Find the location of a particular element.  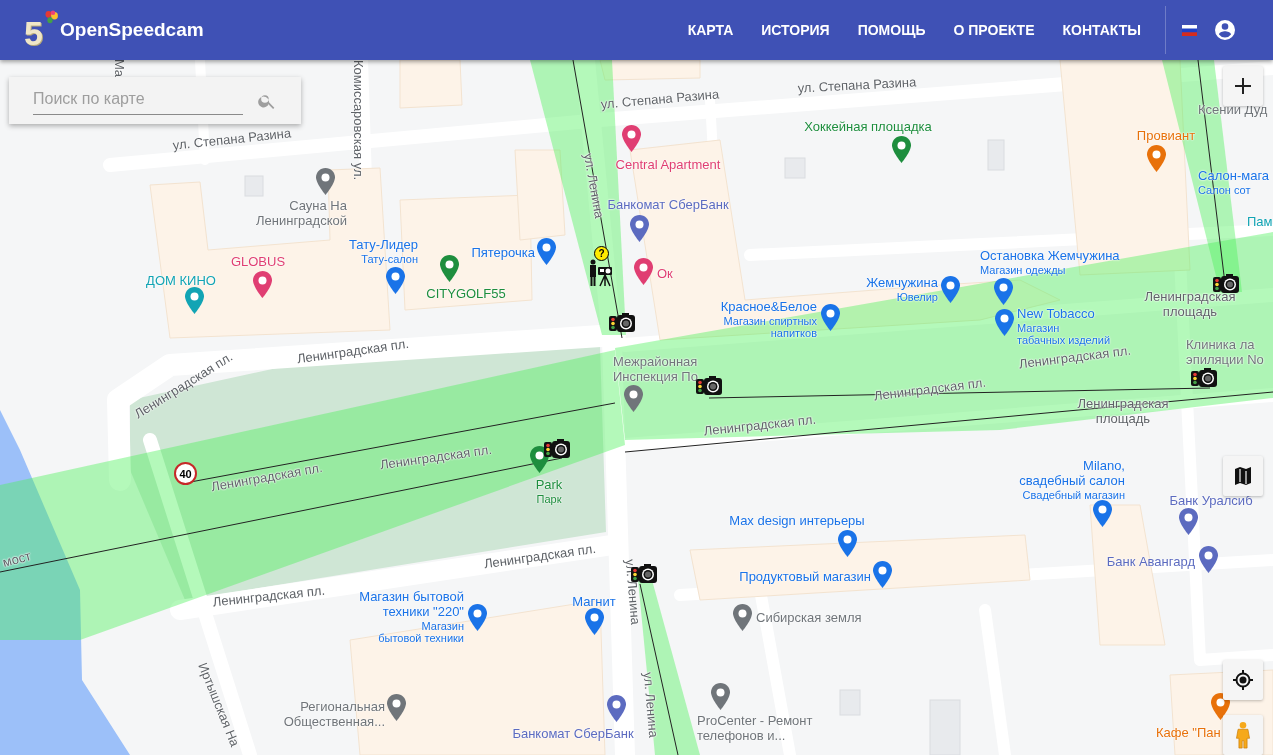

search-field: Поиск по карте is located at coordinates (138, 100).